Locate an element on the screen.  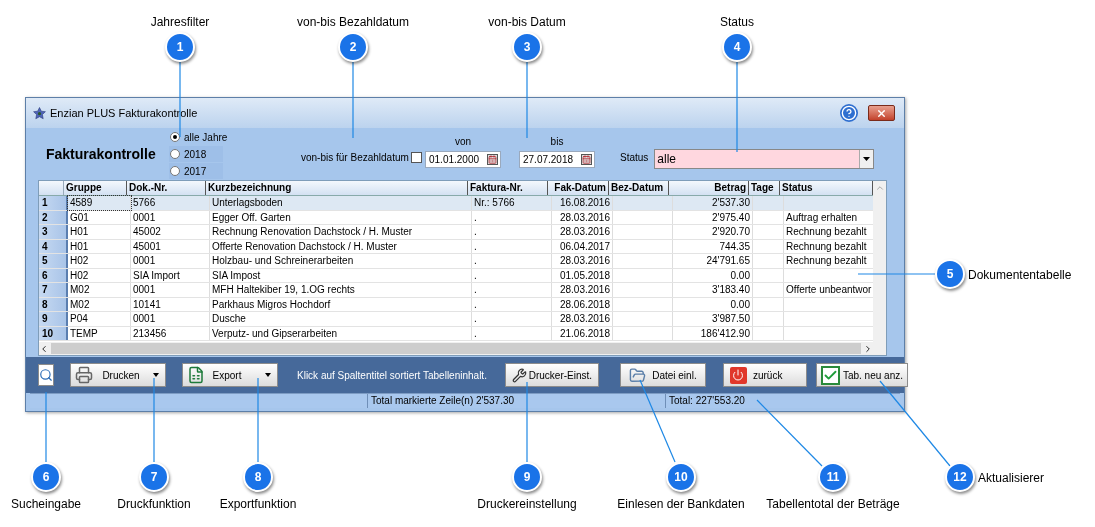
callout-label: Druckereinstellung is located at coordinates (527, 504).